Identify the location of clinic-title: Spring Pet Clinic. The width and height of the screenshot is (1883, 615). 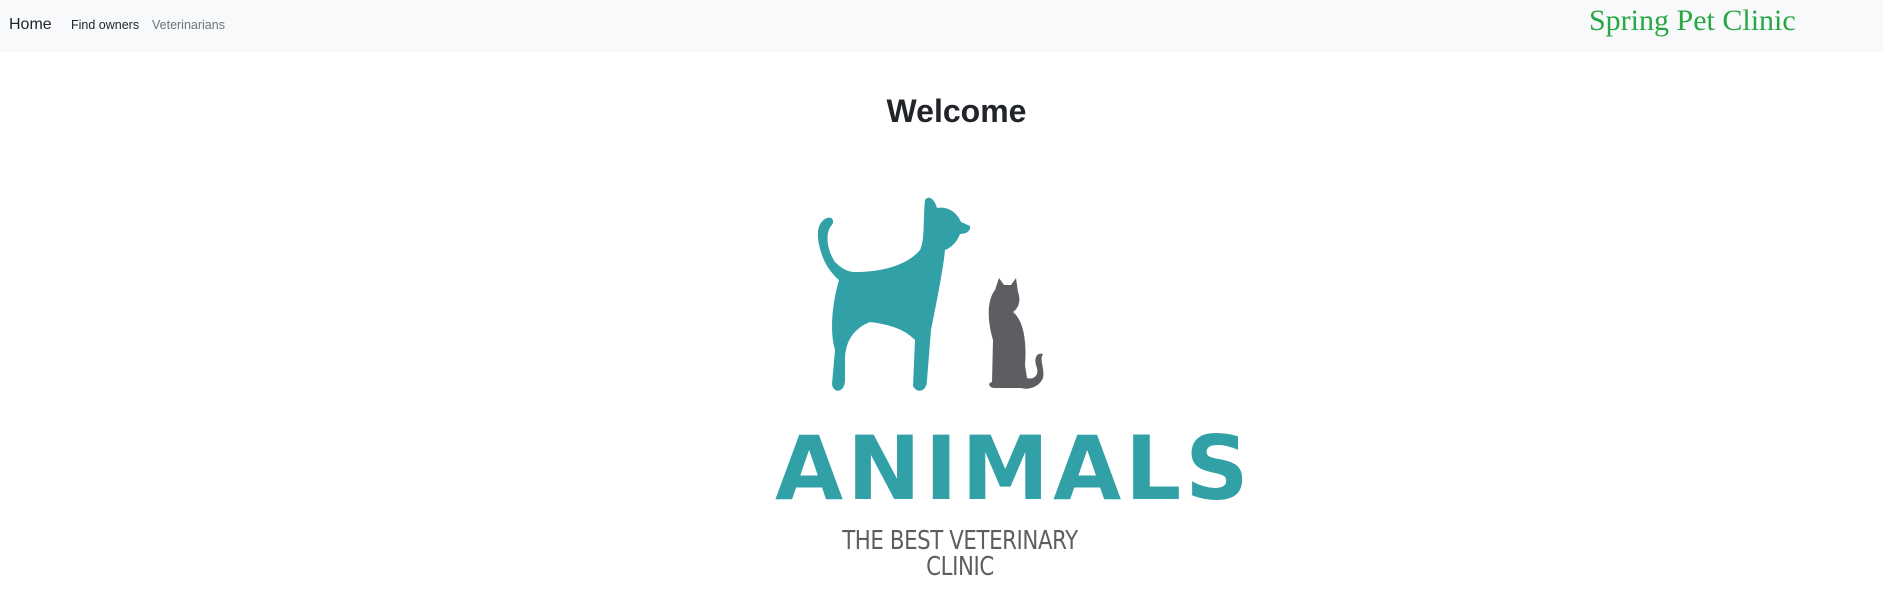
(1692, 20).